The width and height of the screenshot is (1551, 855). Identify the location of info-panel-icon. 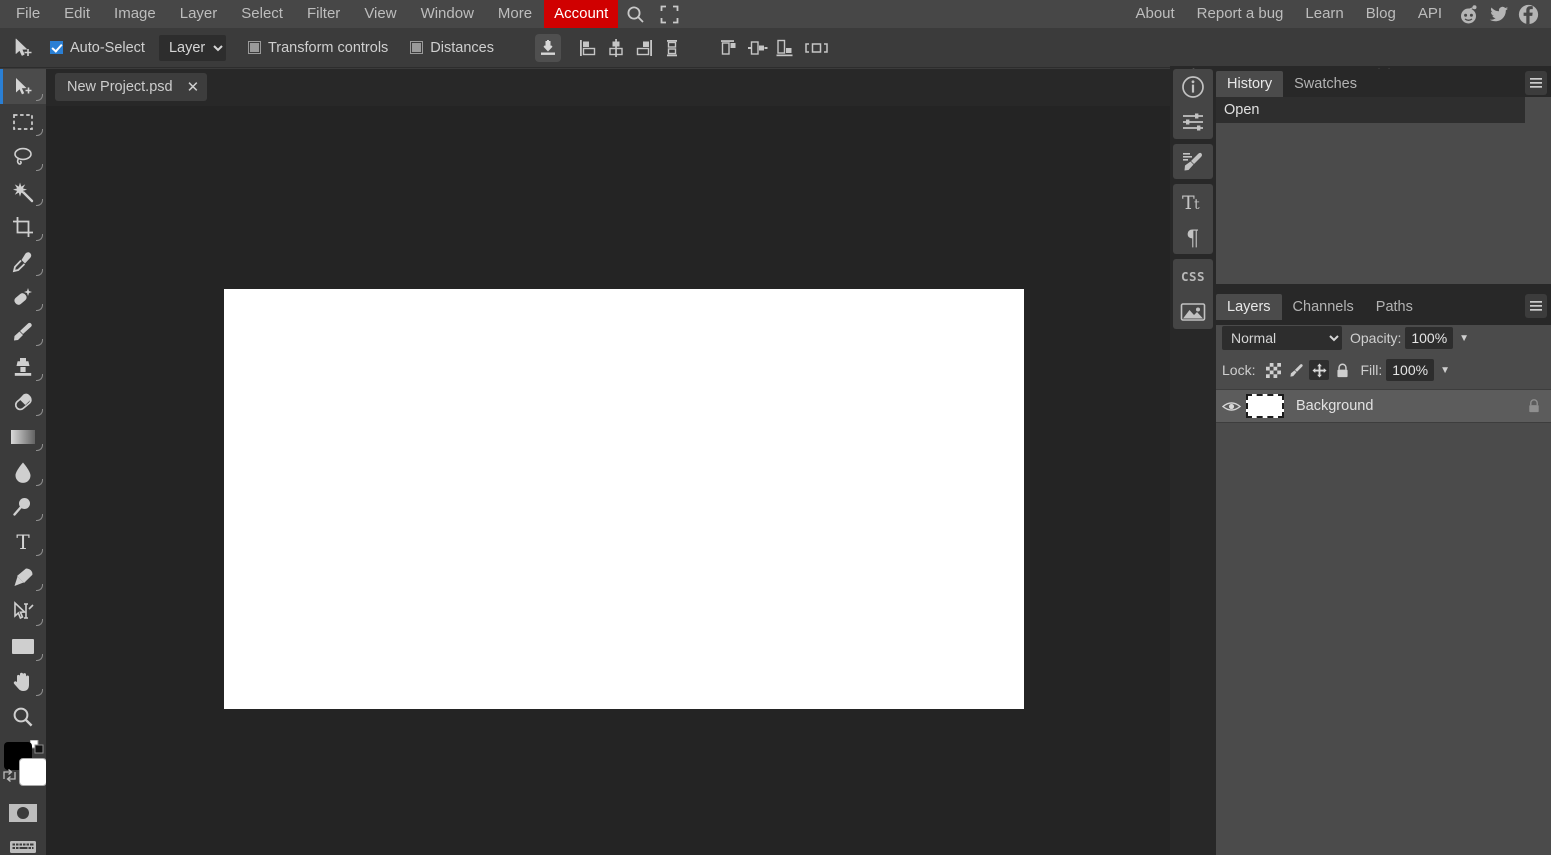
(1193, 86).